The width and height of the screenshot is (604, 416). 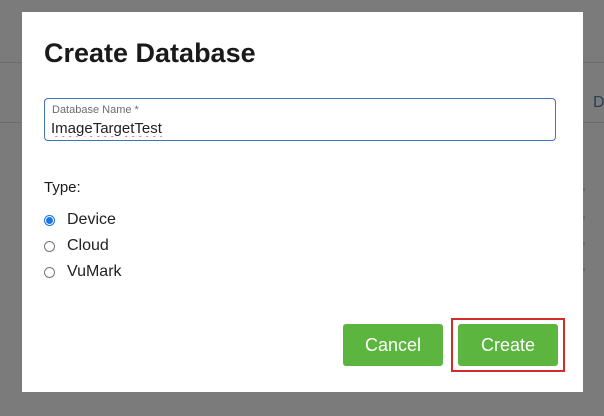 What do you see at coordinates (49, 246) in the screenshot?
I see `radio-cloud` at bounding box center [49, 246].